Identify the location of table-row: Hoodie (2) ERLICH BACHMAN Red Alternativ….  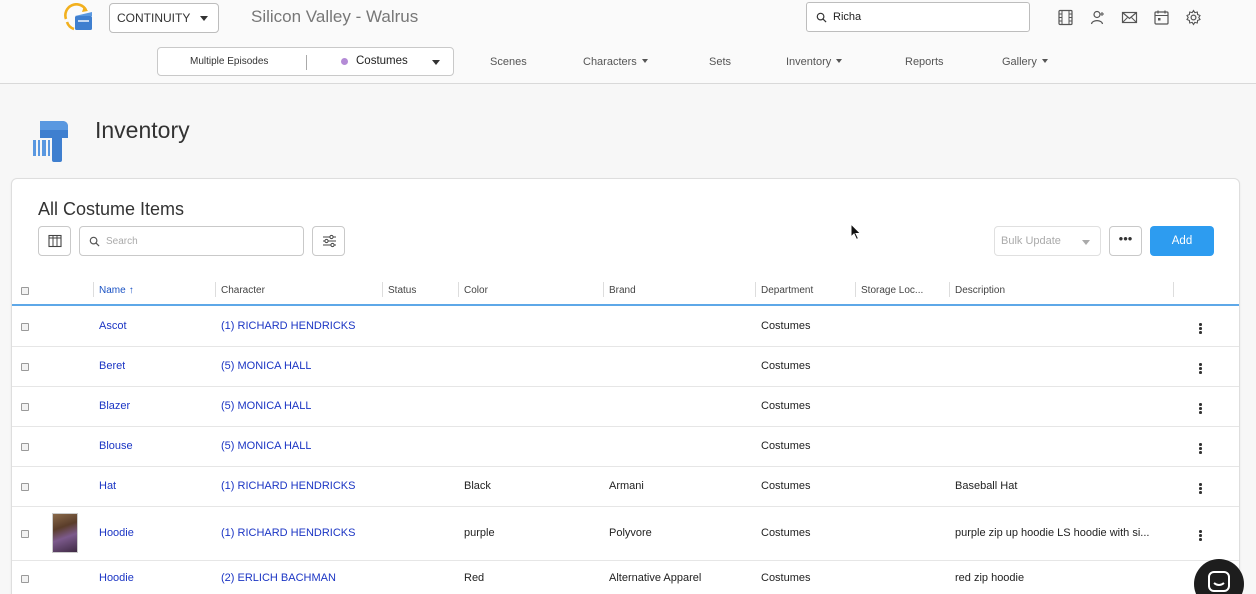
(625, 577).